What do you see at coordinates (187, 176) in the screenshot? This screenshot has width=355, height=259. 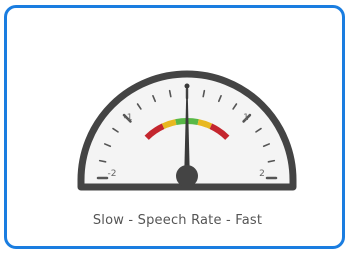 I see `needle-hub` at bounding box center [187, 176].